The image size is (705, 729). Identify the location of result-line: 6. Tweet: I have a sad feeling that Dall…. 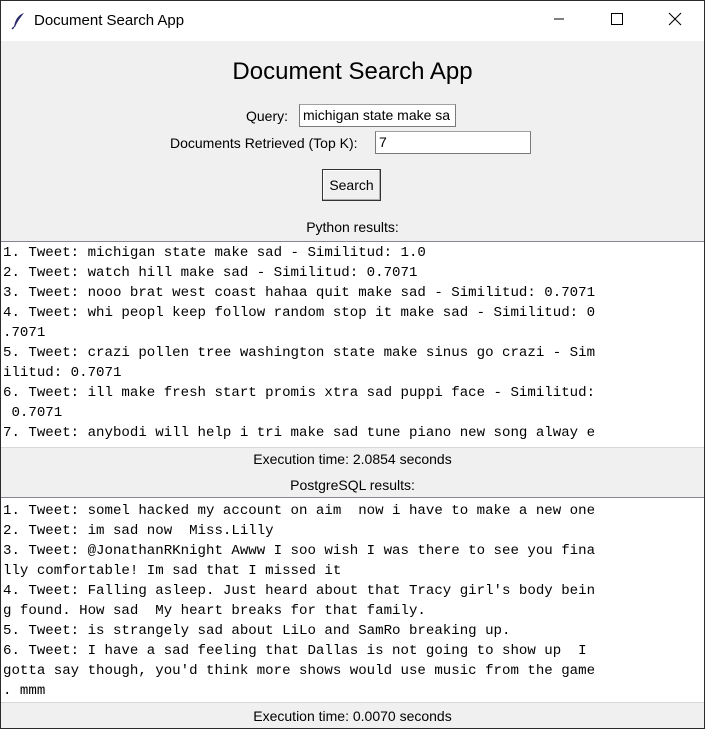
(295, 651).